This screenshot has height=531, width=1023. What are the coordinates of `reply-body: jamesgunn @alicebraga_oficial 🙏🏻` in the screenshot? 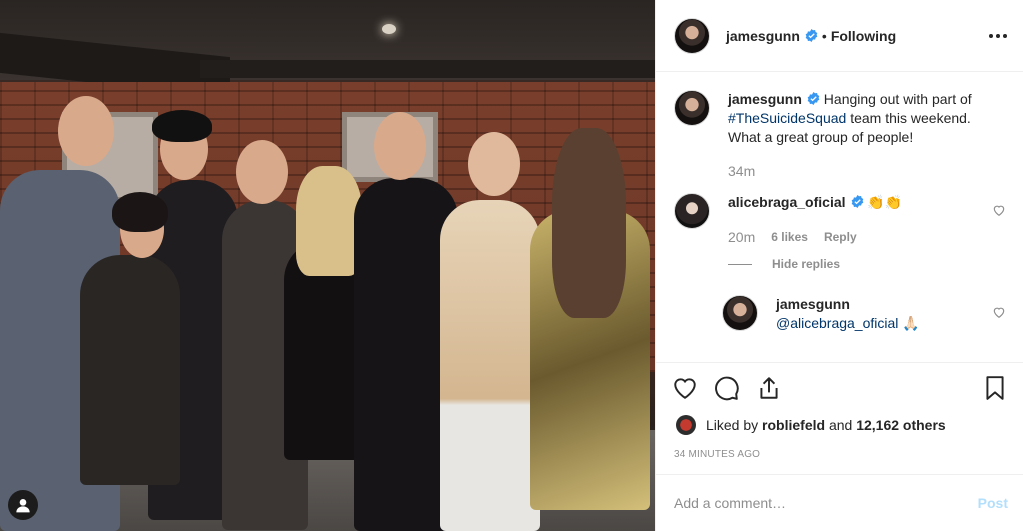 It's located at (876, 314).